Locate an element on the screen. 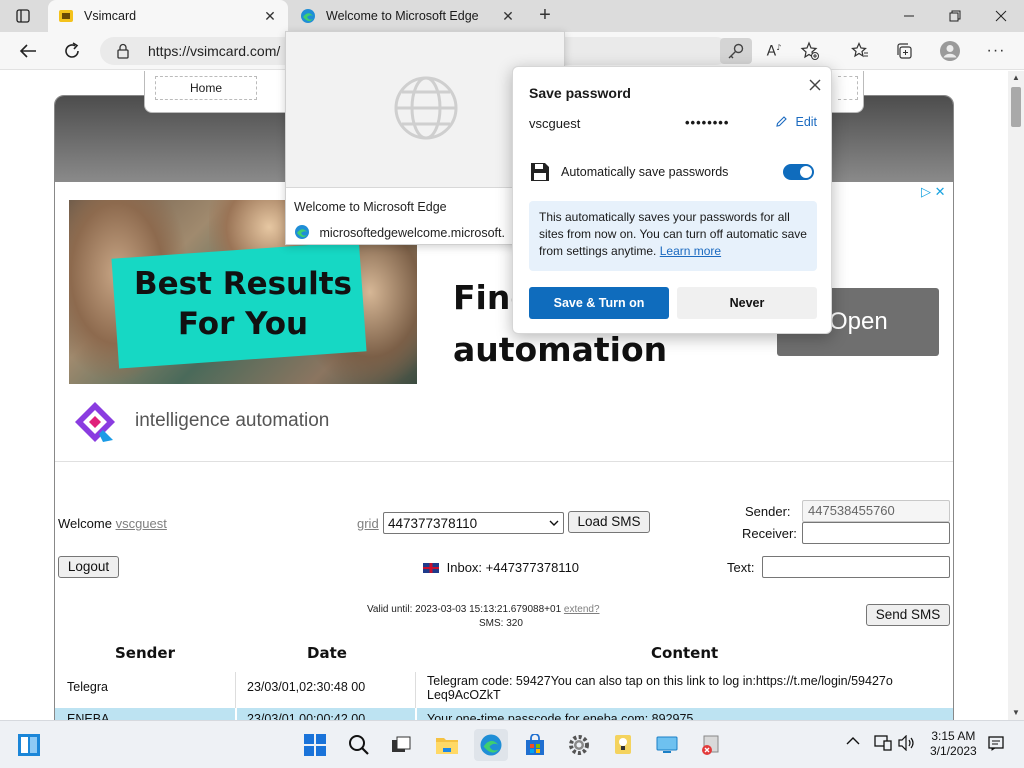  nav-home-link: Home is located at coordinates (206, 88).